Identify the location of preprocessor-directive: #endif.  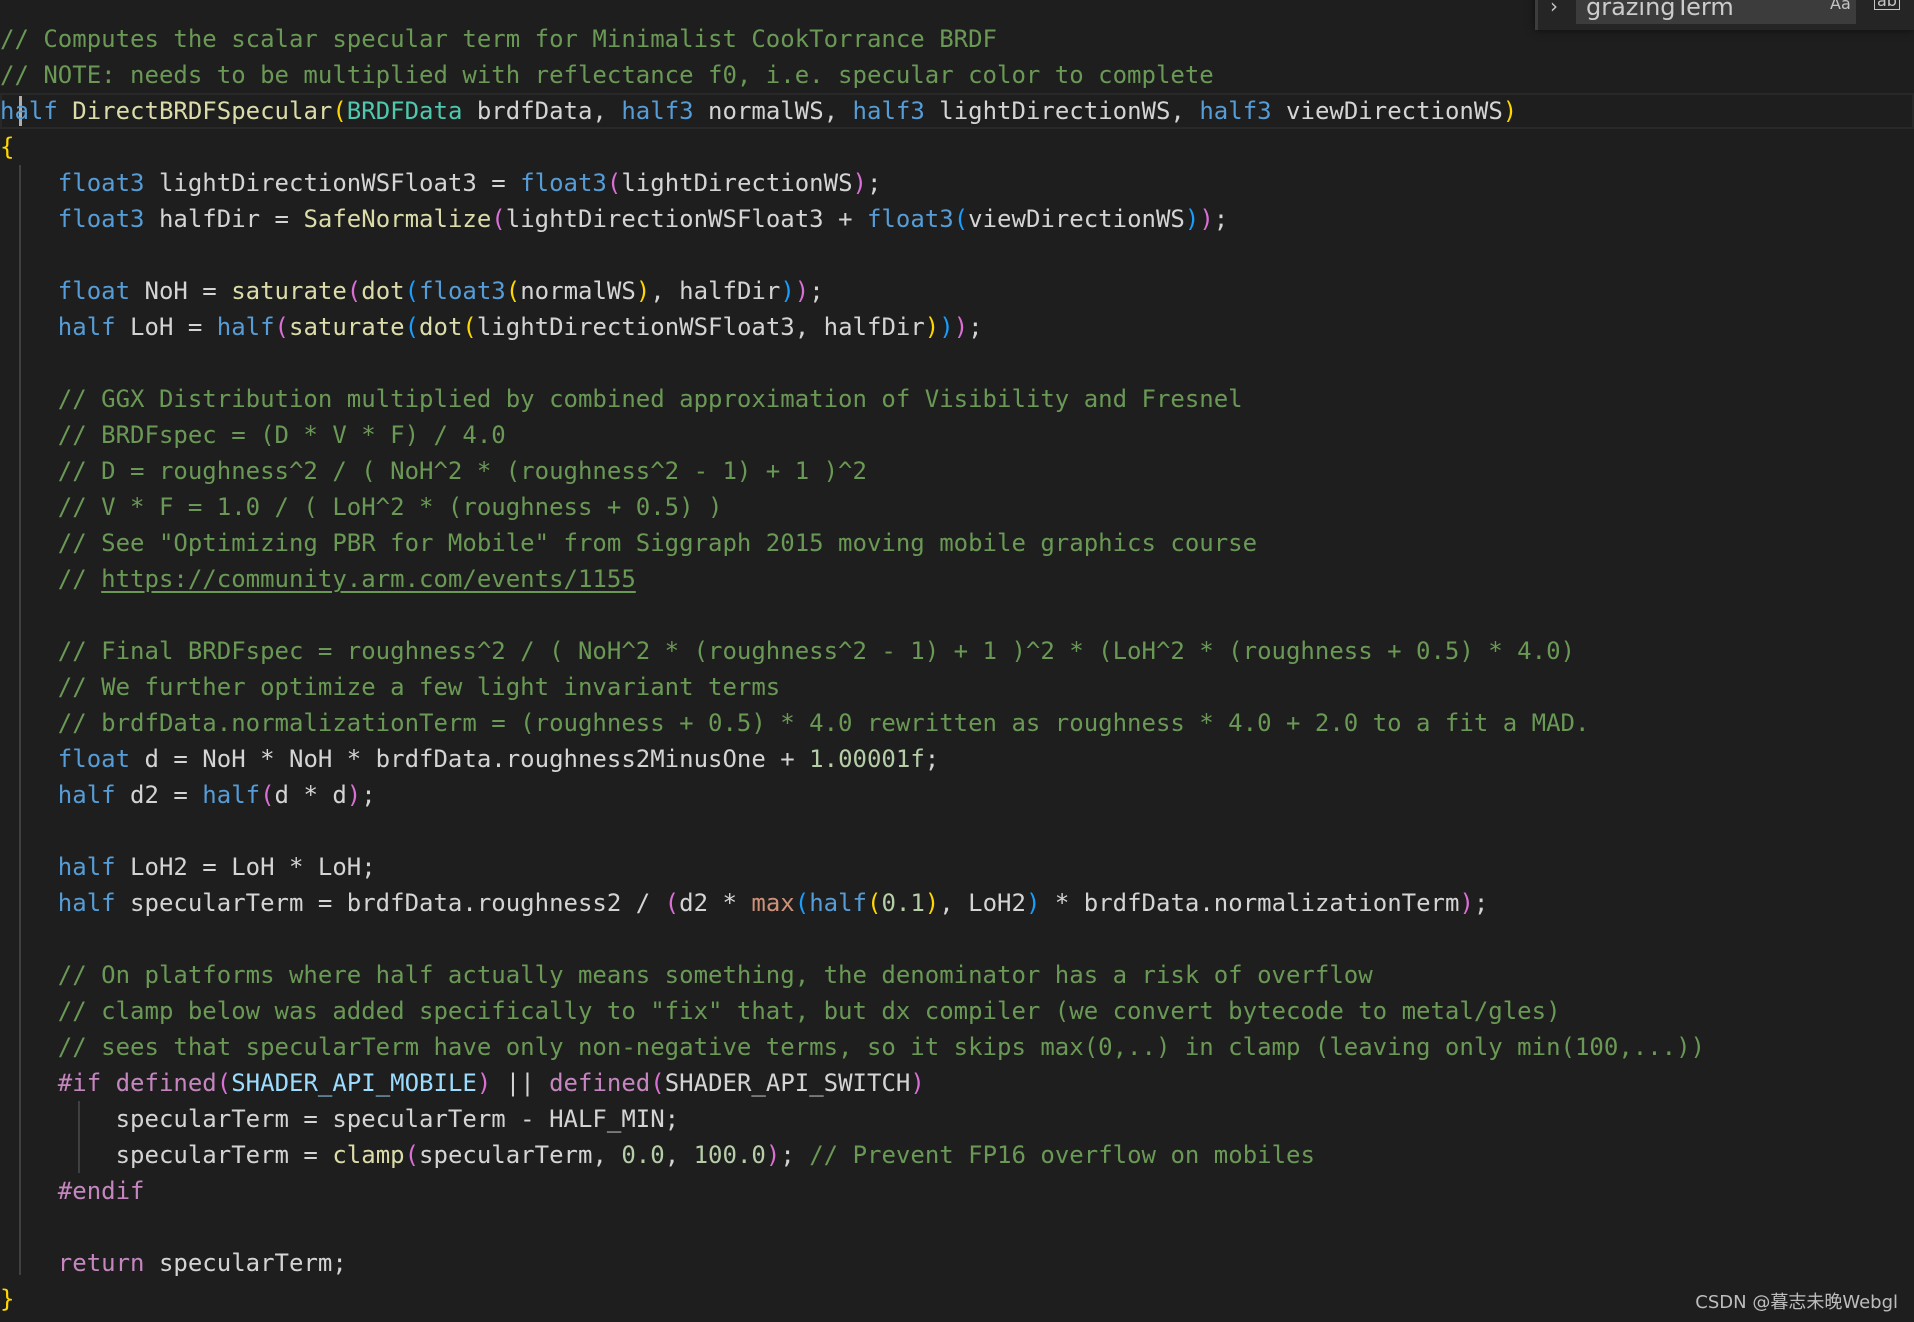
(101, 1191).